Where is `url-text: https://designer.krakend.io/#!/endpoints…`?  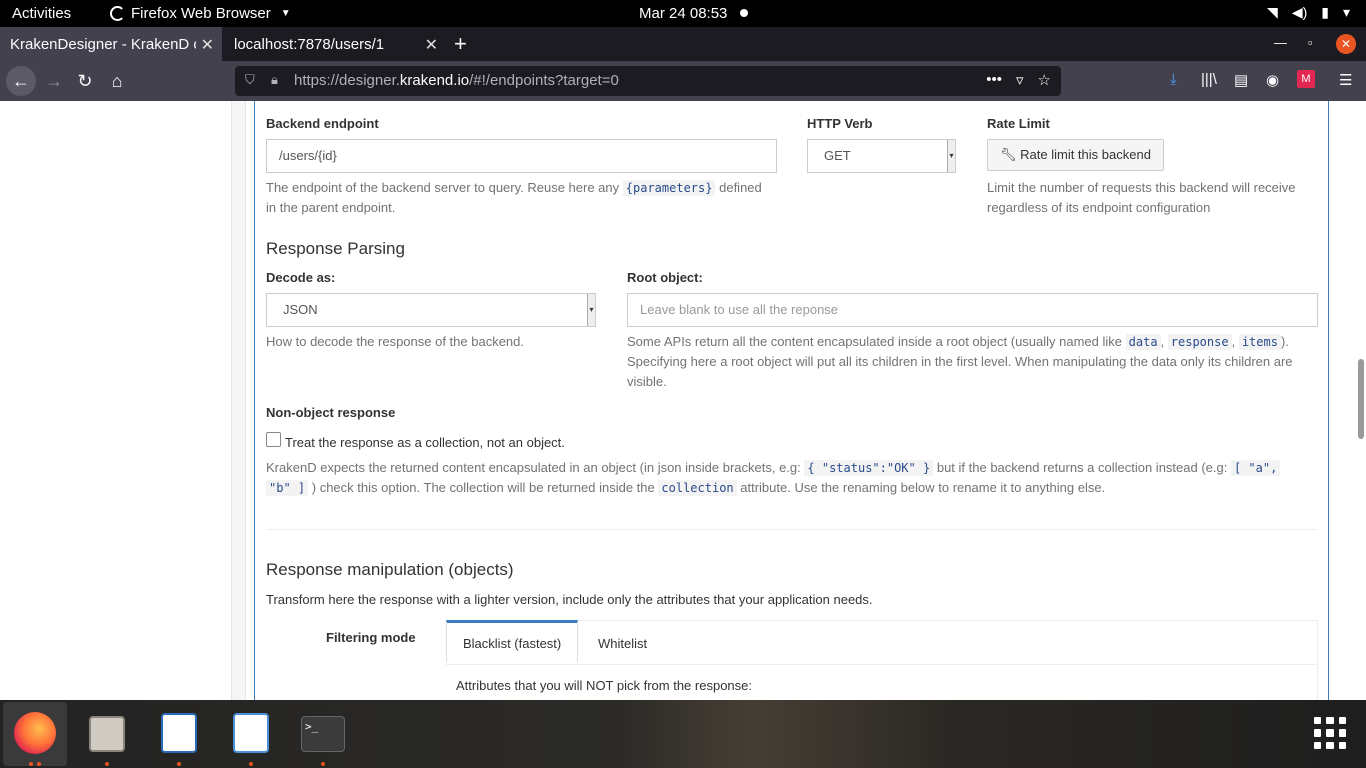
url-text: https://designer.krakend.io/#!/endpoints… is located at coordinates (456, 80).